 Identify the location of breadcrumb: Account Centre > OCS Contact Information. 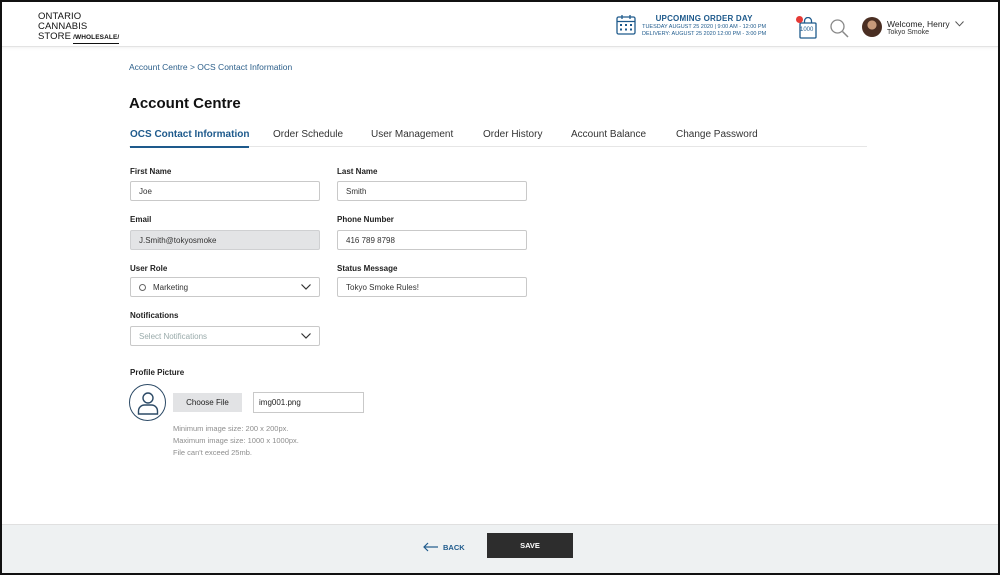
(210, 67).